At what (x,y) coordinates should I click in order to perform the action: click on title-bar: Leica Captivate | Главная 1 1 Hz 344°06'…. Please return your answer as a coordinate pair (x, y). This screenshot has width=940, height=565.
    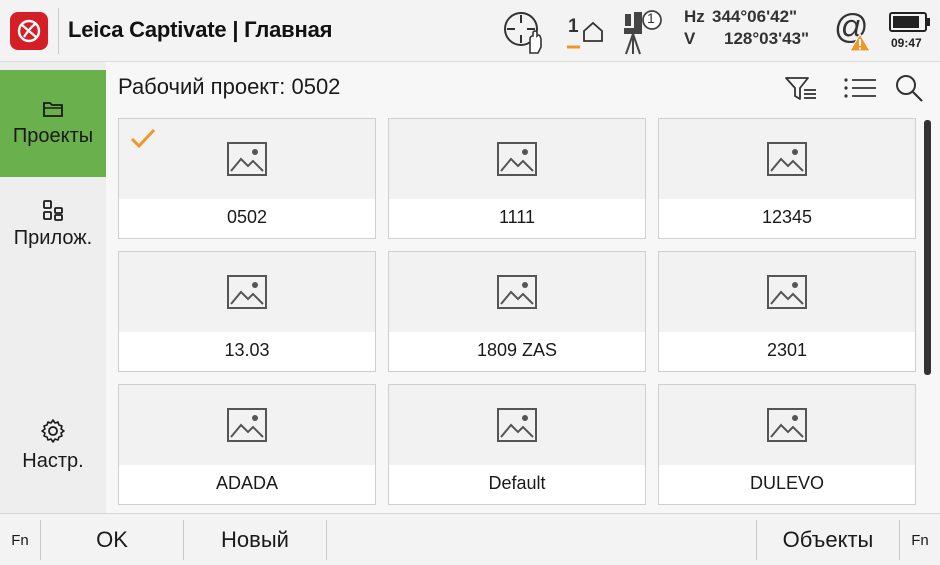
    Looking at the image, I should click on (470, 31).